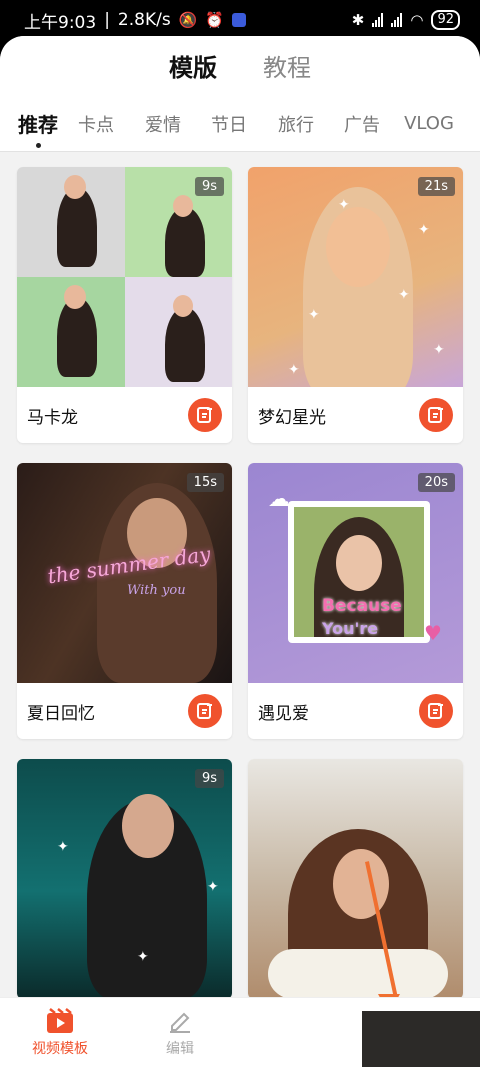 This screenshot has width=480, height=1067. I want to click on template-card: ✦ ✦ ✦ 9s, so click(124, 879).